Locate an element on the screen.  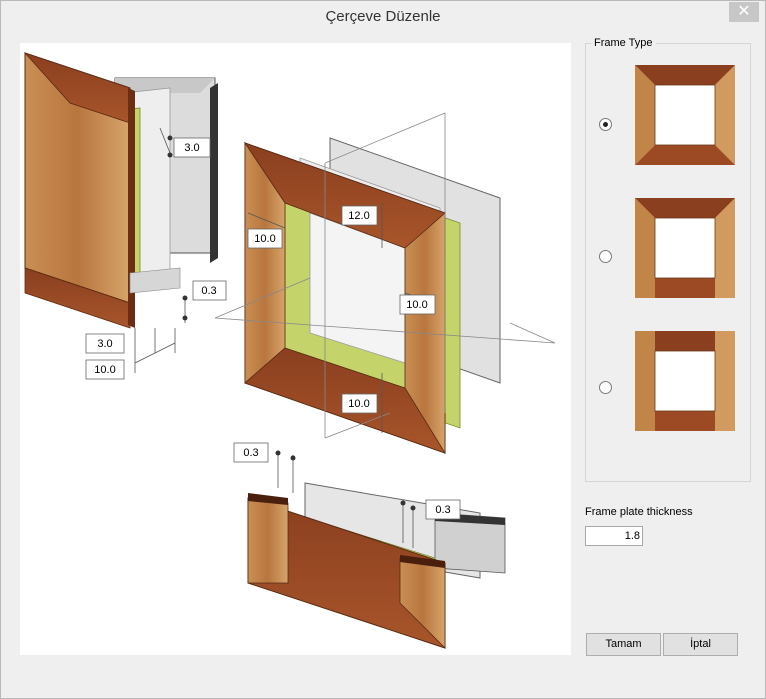
window-title: Çerçeve Düzenle is located at coordinates (383, 16).